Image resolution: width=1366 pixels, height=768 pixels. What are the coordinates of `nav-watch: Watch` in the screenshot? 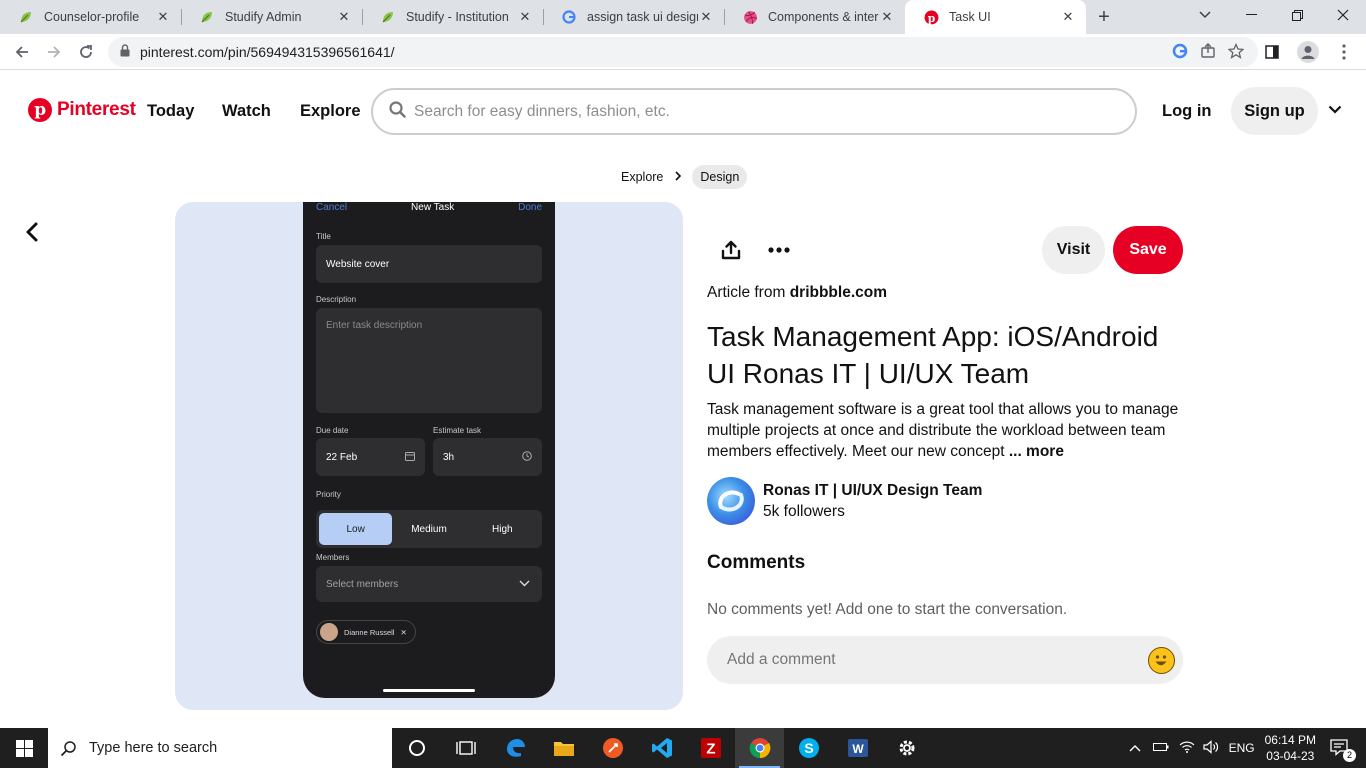 It's located at (246, 111).